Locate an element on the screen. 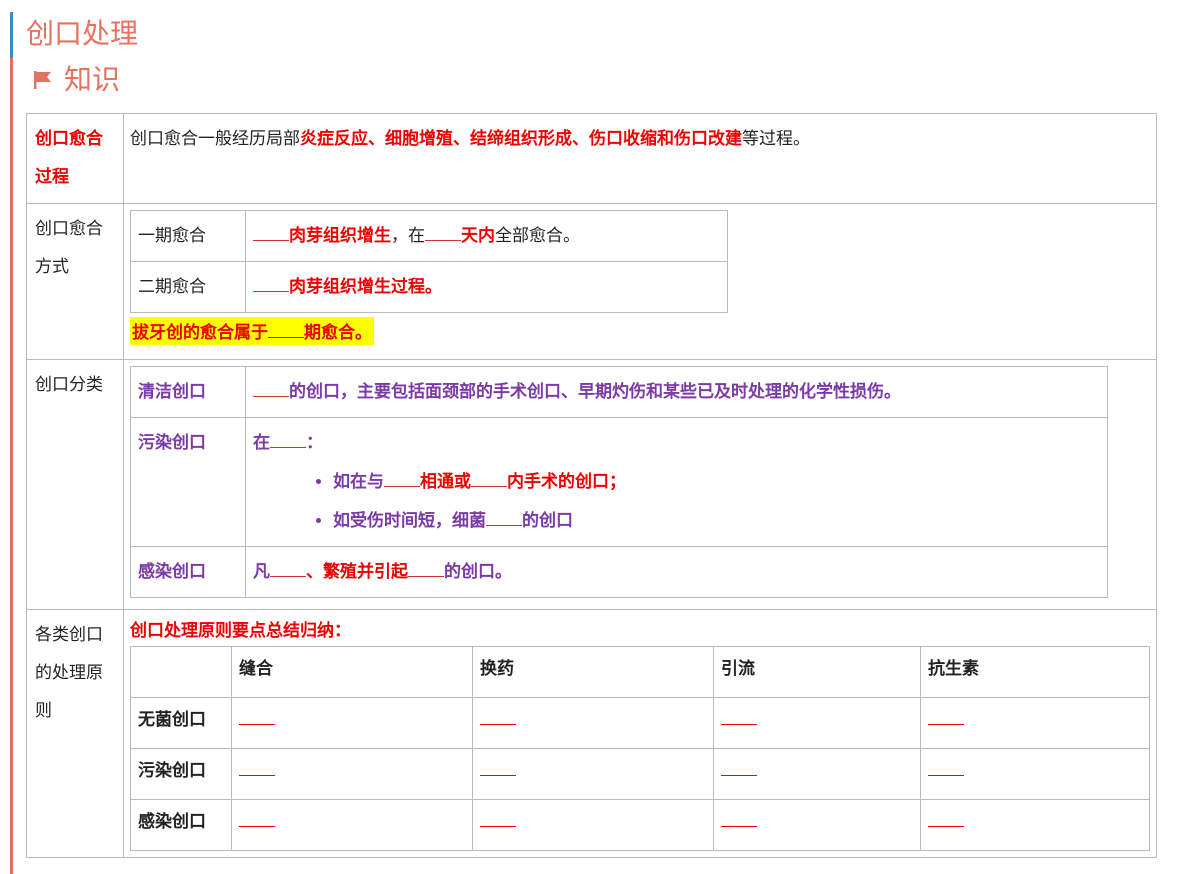 The width and height of the screenshot is (1197, 874). table-row: 感染创口 is located at coordinates (640, 825).